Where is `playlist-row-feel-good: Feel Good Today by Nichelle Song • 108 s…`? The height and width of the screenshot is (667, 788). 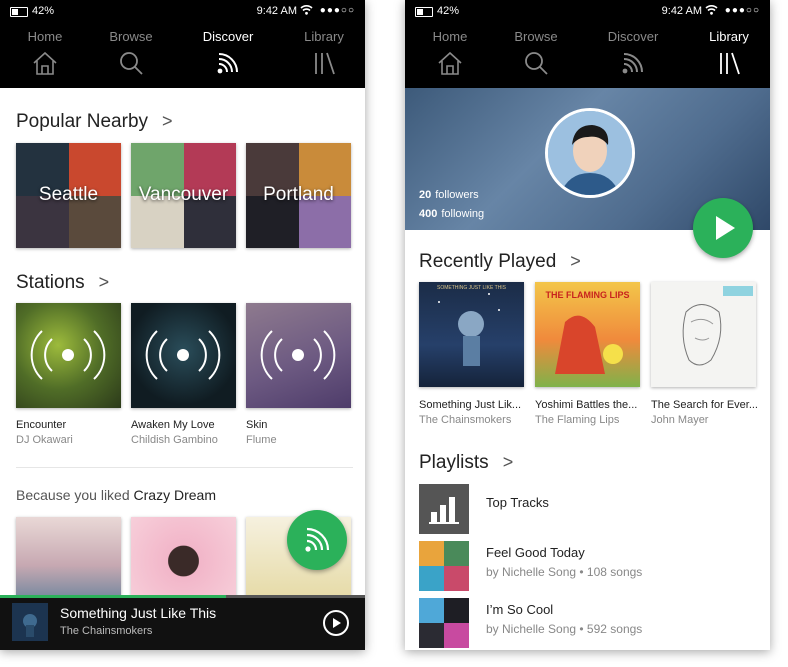
playlist-row-feel-good: Feel Good Today by Nichelle Song • 108 s… is located at coordinates (594, 566).